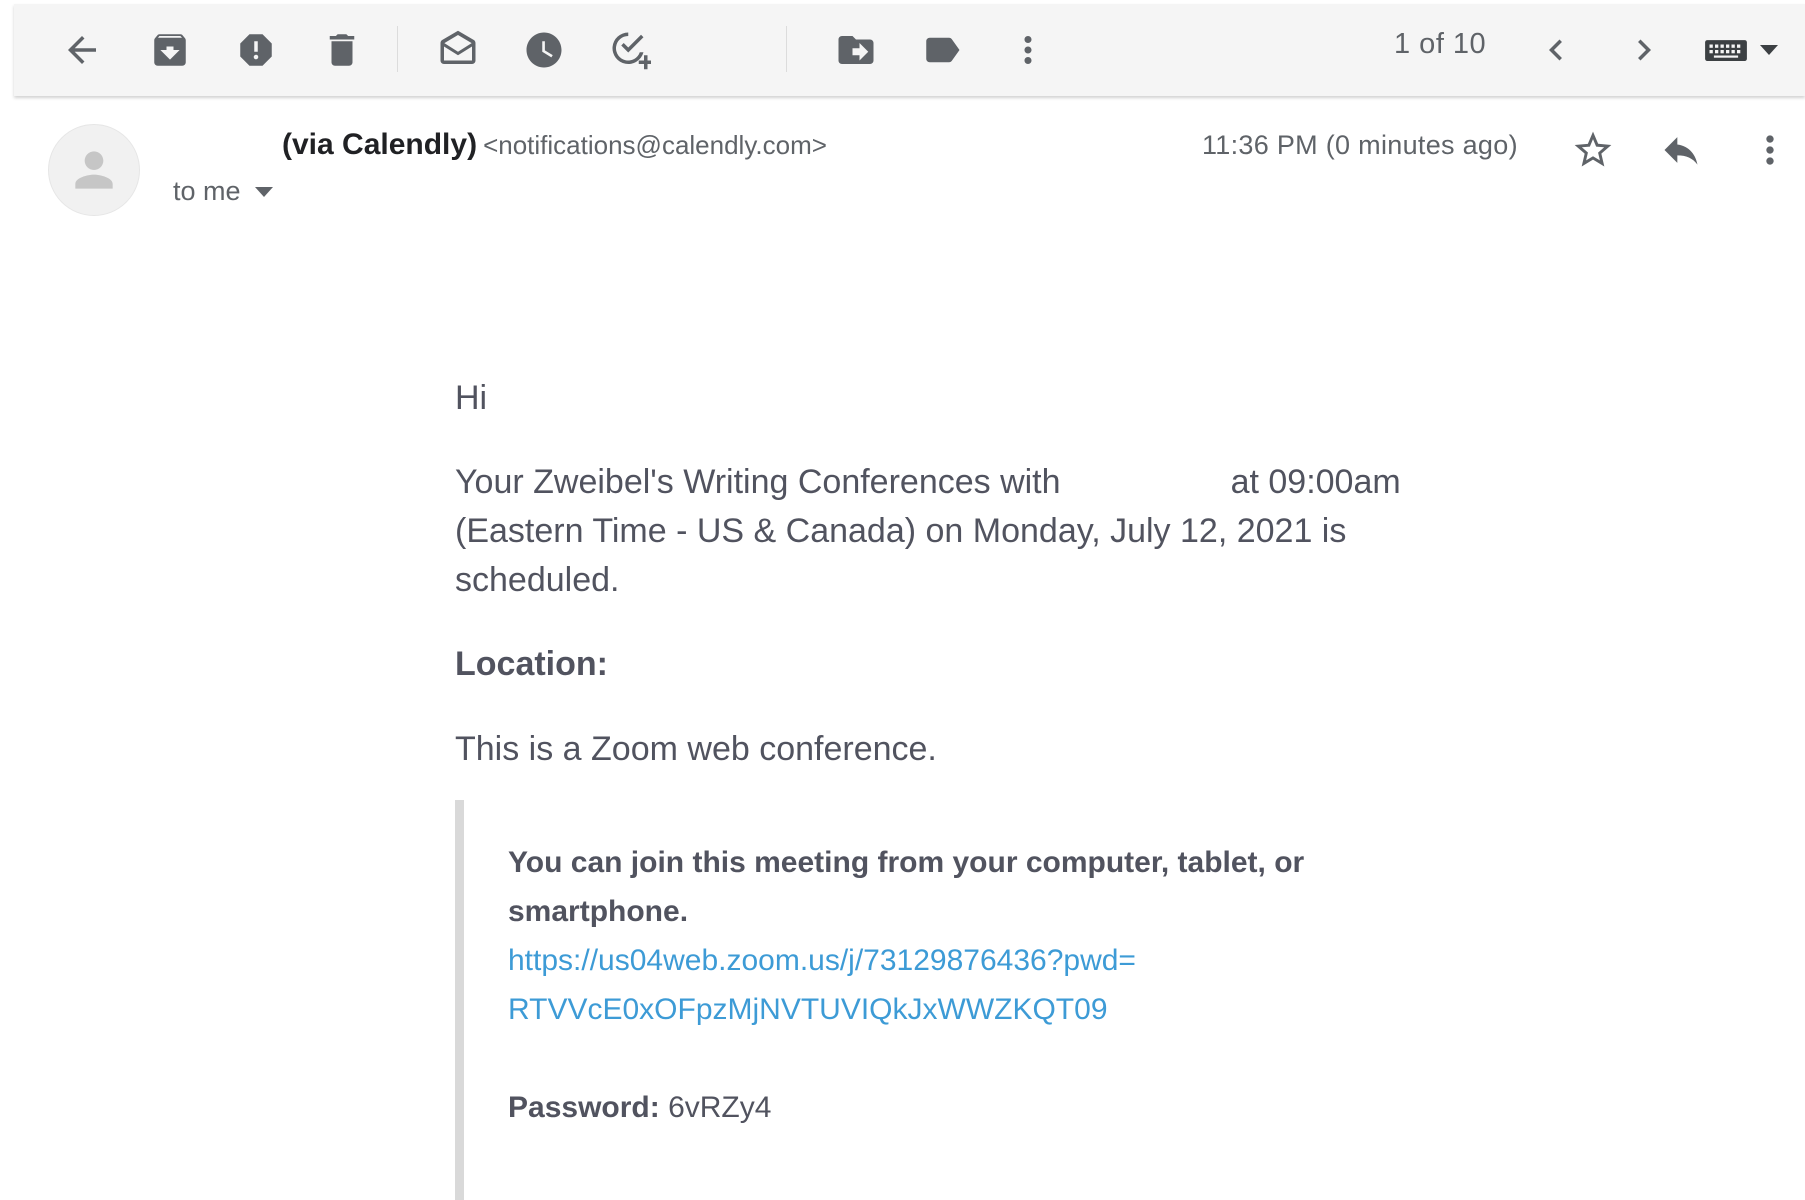 This screenshot has width=1805, height=1200. I want to click on snooze-button, so click(544, 50).